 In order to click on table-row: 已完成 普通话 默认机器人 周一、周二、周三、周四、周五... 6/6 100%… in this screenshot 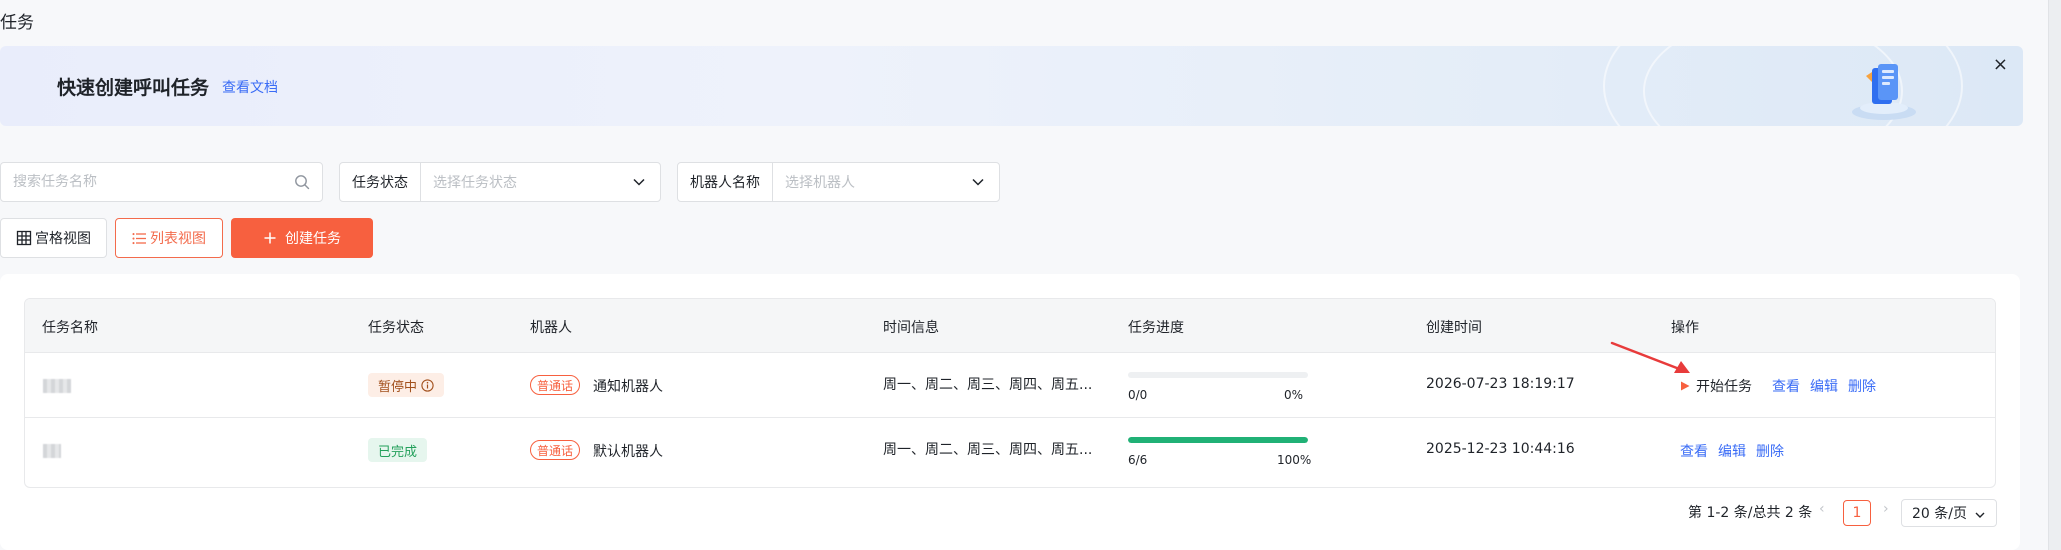, I will do `click(1010, 450)`.